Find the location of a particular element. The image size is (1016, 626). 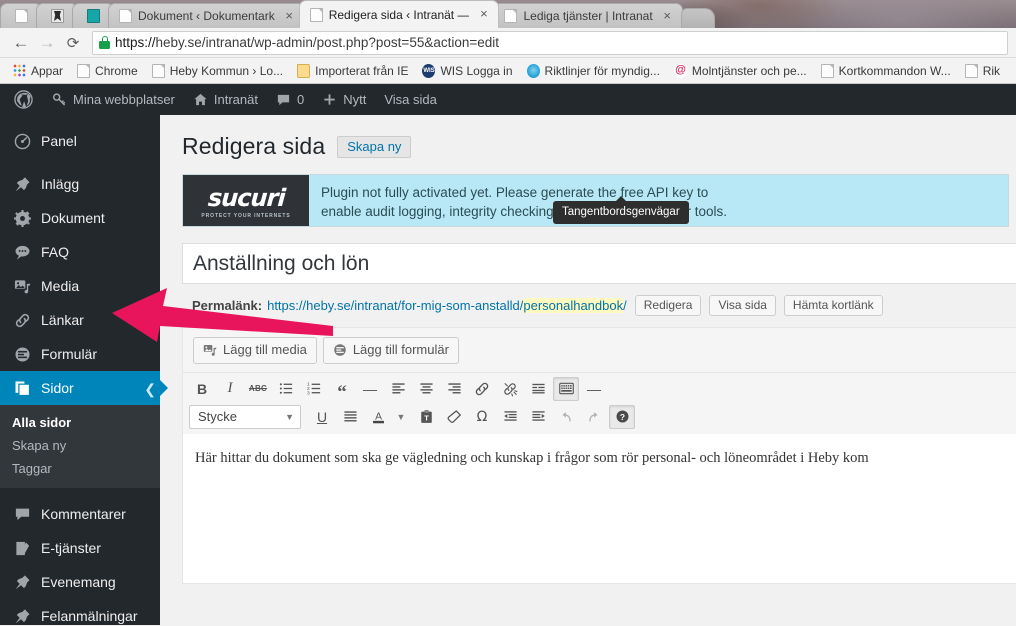

browser-tab-lediga-tjanster: Lediga tjänster | Intranat × is located at coordinates (588, 15).